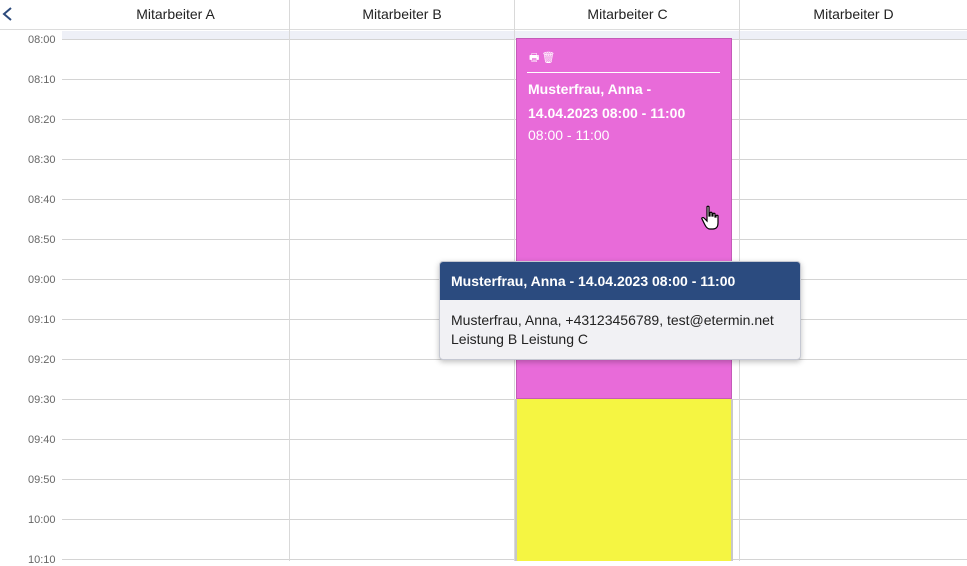 Image resolution: width=967 pixels, height=566 pixels. What do you see at coordinates (627, 15) in the screenshot?
I see `column-header-mitarbeiter-c: Mitarbeiter C` at bounding box center [627, 15].